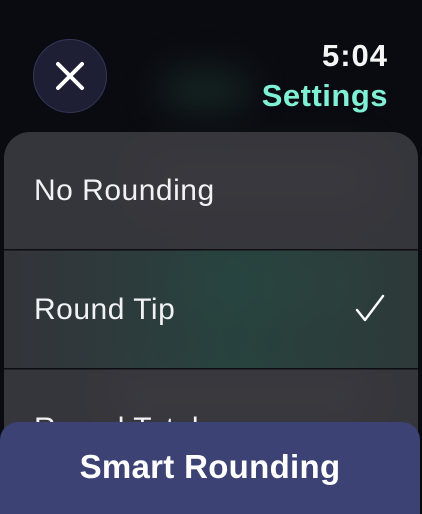 This screenshot has width=422, height=514. Describe the element at coordinates (354, 55) in the screenshot. I see `status-time: 5:04` at that location.